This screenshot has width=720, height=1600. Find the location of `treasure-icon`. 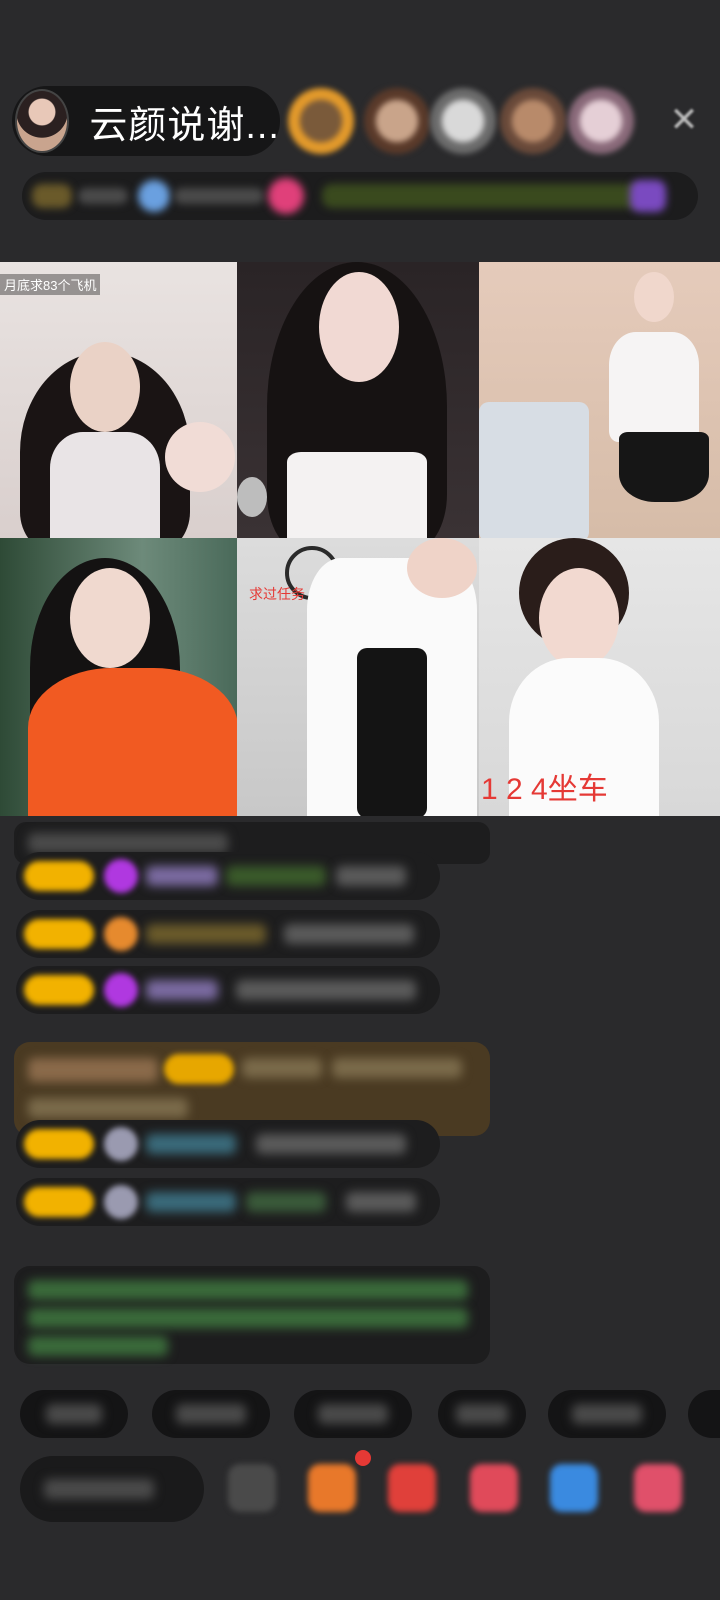

treasure-icon is located at coordinates (412, 1488).